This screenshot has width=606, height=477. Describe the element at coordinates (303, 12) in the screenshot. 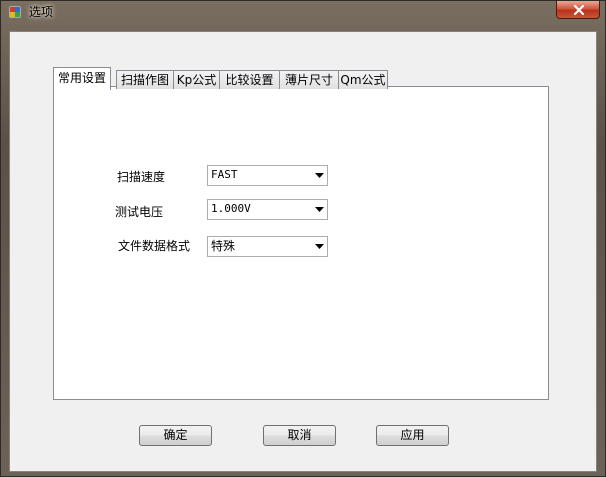

I see `title-bar: 选项` at that location.